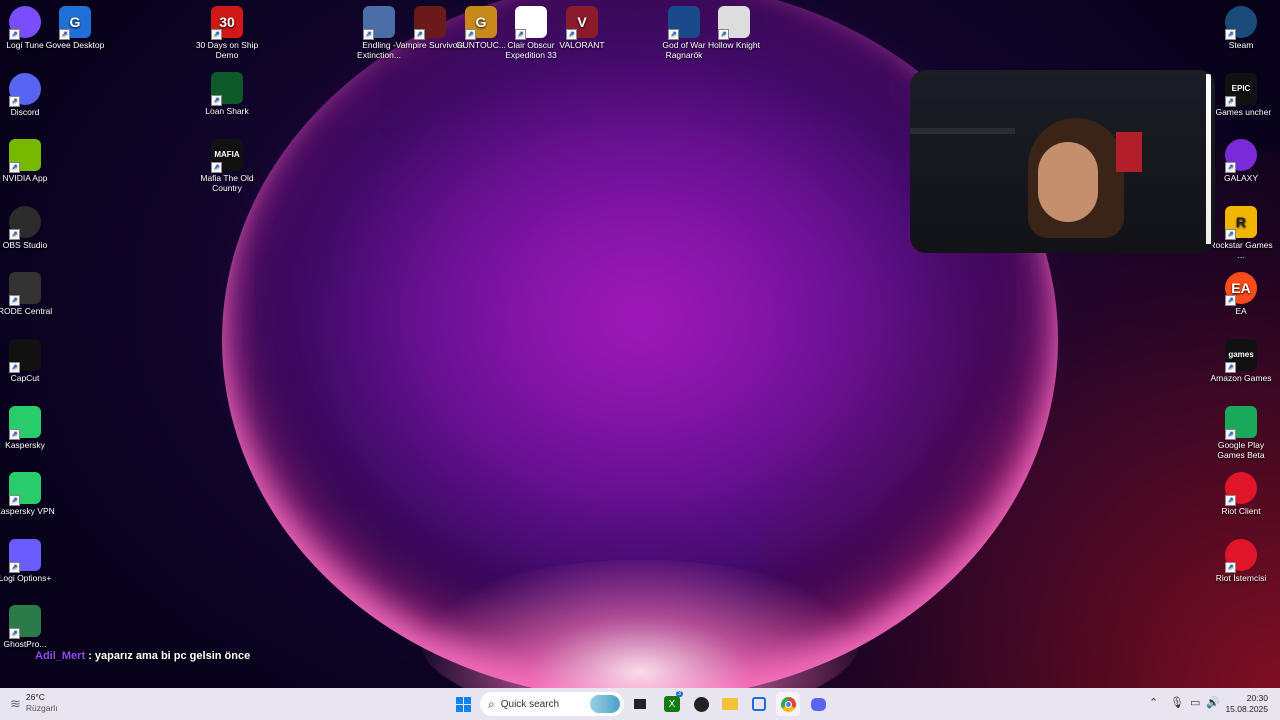 This screenshot has width=1280, height=720. I want to click on desktop-icon-30-days: 30 ↗ 30 Days on Ship Demo, so click(227, 32).